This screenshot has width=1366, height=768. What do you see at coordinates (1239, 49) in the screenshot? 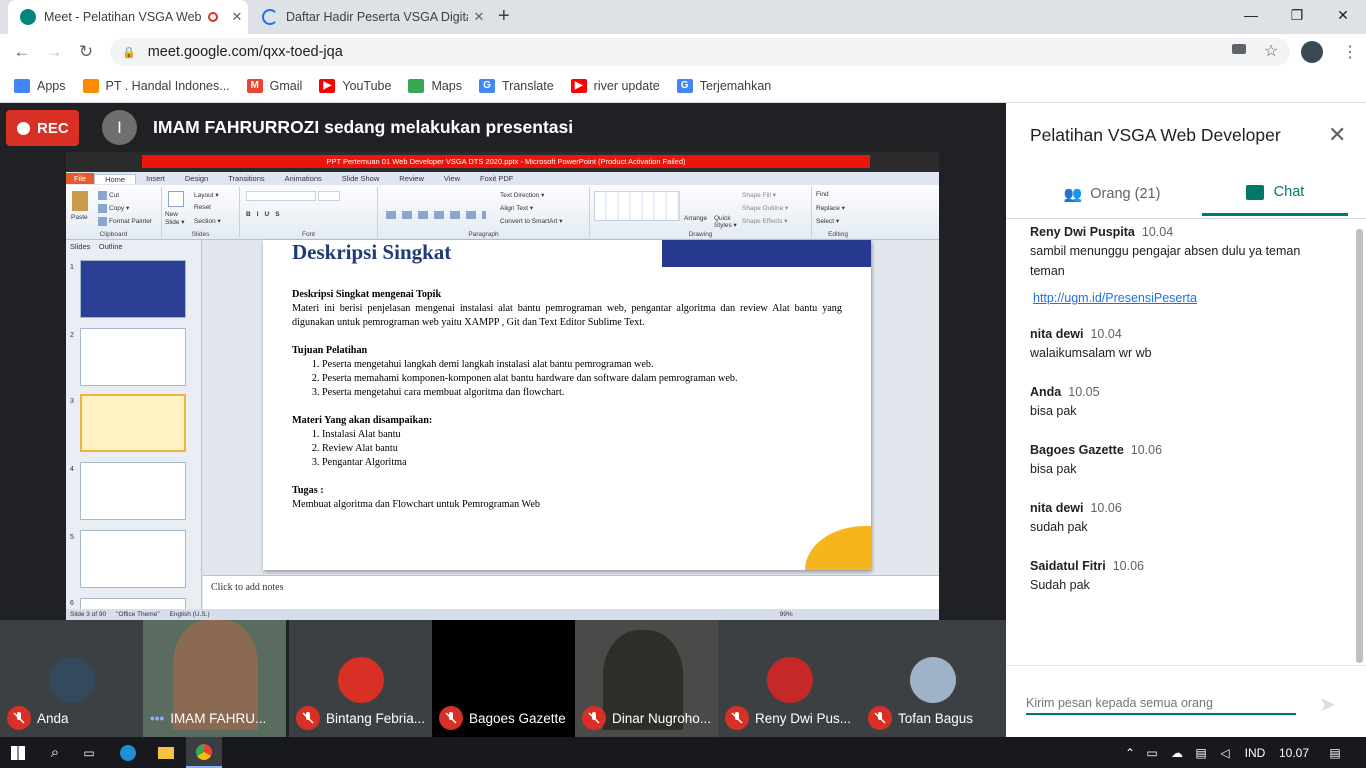
I see `camera-icon` at bounding box center [1239, 49].